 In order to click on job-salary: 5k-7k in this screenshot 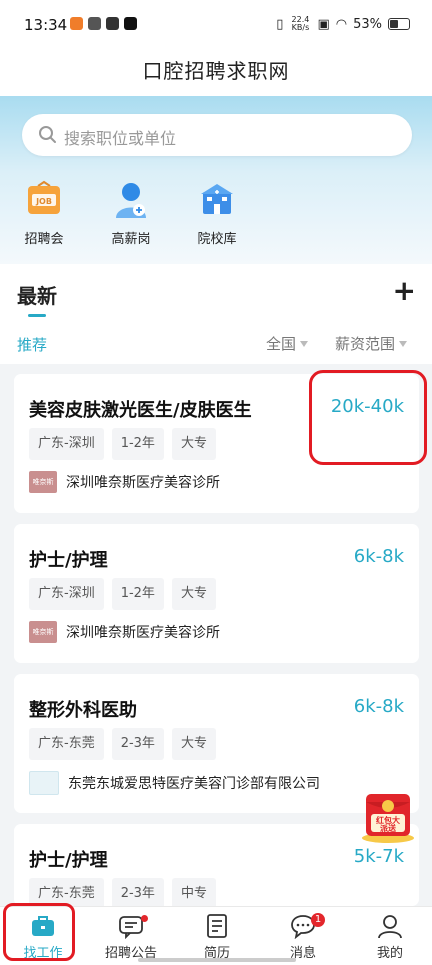, I will do `click(378, 856)`.